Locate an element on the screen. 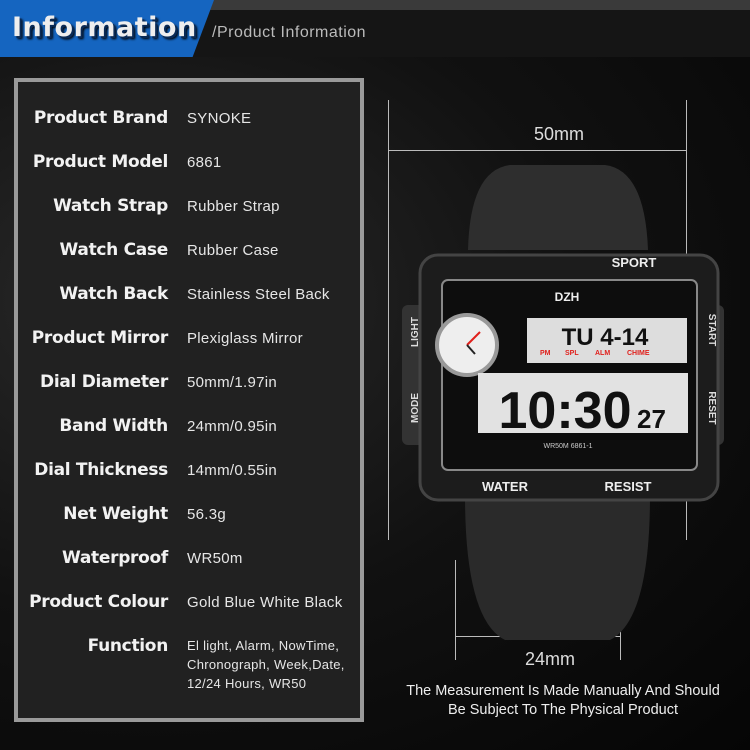 This screenshot has width=750, height=750. svg-text: SPL is located at coordinates (572, 353).